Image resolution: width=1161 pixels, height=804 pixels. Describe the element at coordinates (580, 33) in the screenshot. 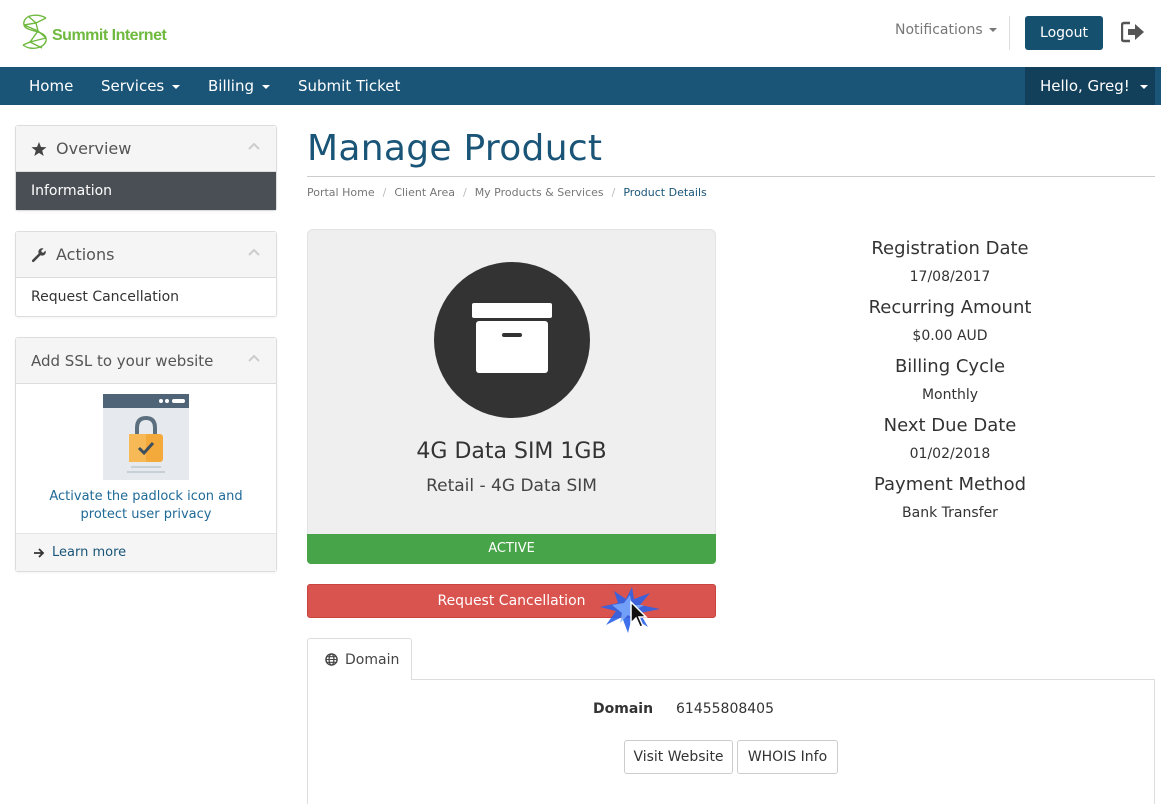

I see `header: Summit Internet Notifications Logout` at that location.